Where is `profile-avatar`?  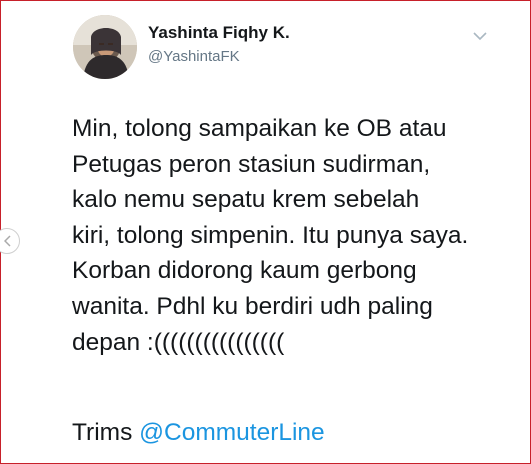 profile-avatar is located at coordinates (105, 47).